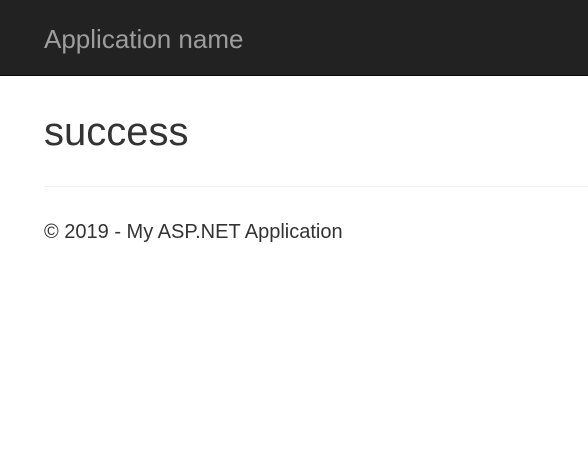 Image resolution: width=588 pixels, height=468 pixels. What do you see at coordinates (316, 132) in the screenshot?
I see `main-content: success` at bounding box center [316, 132].